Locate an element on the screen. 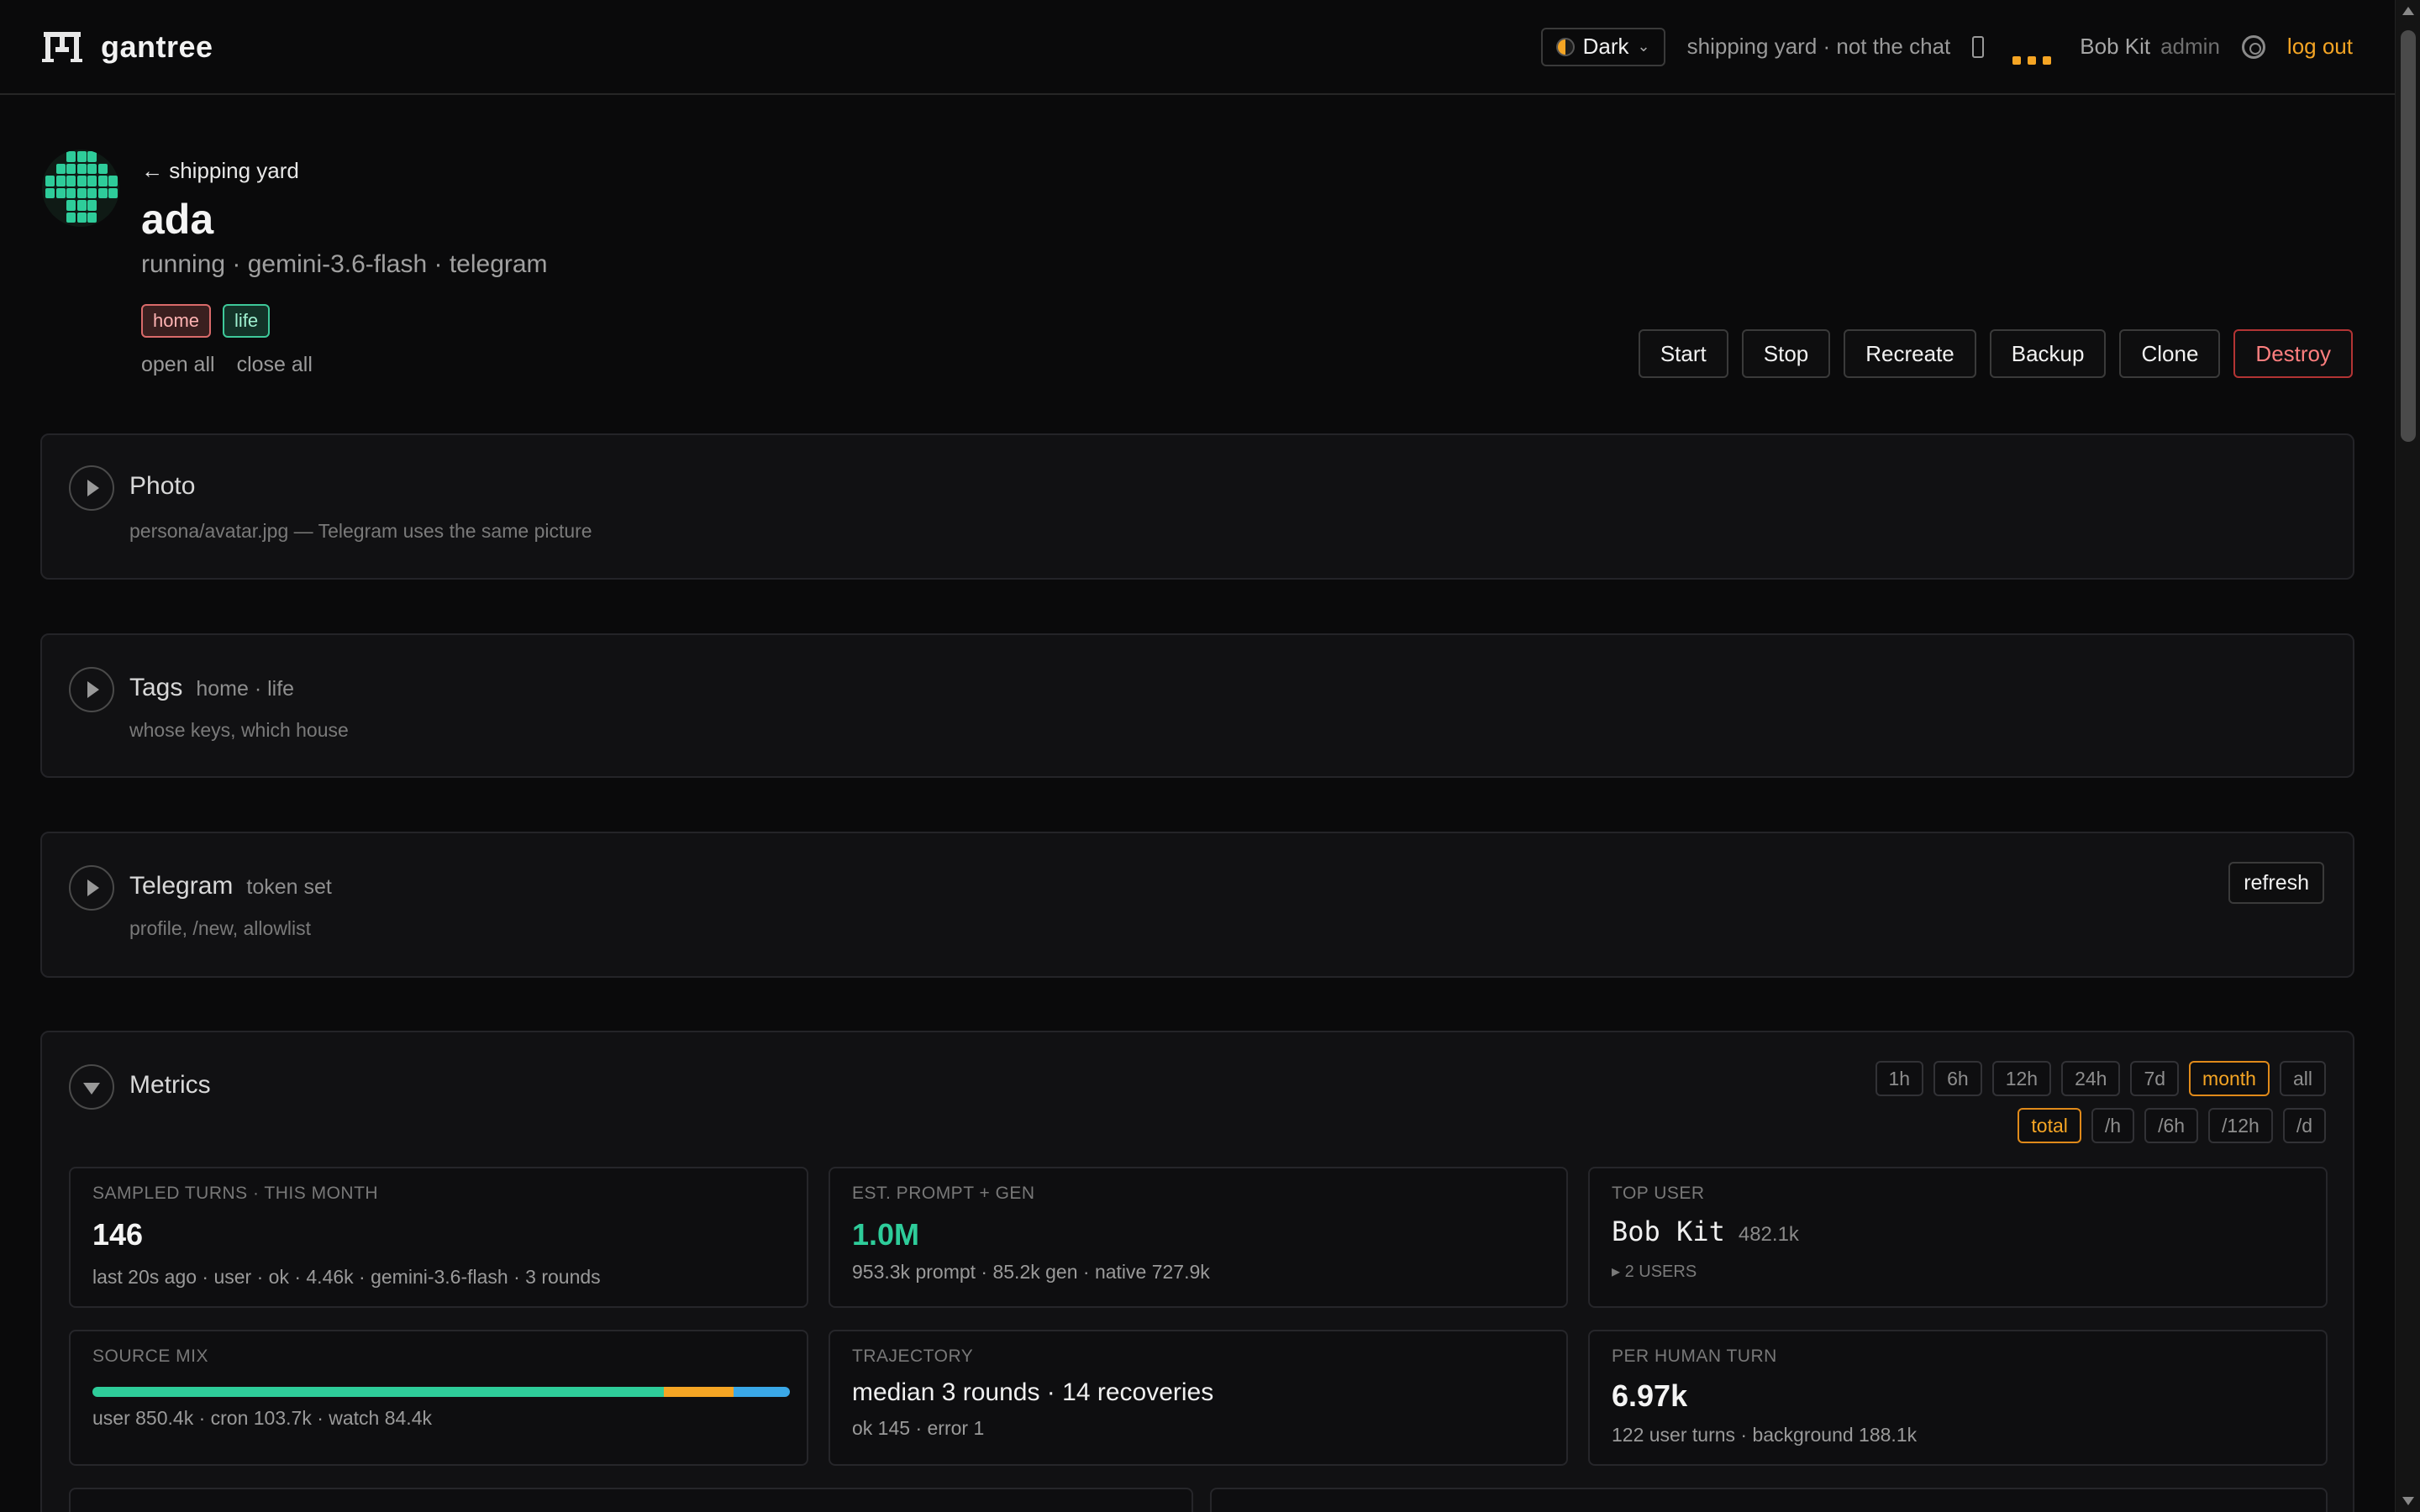 This screenshot has width=2420, height=1512. agent-subtitle: running · gemini-3.6-flash · telegram is located at coordinates (344, 264).